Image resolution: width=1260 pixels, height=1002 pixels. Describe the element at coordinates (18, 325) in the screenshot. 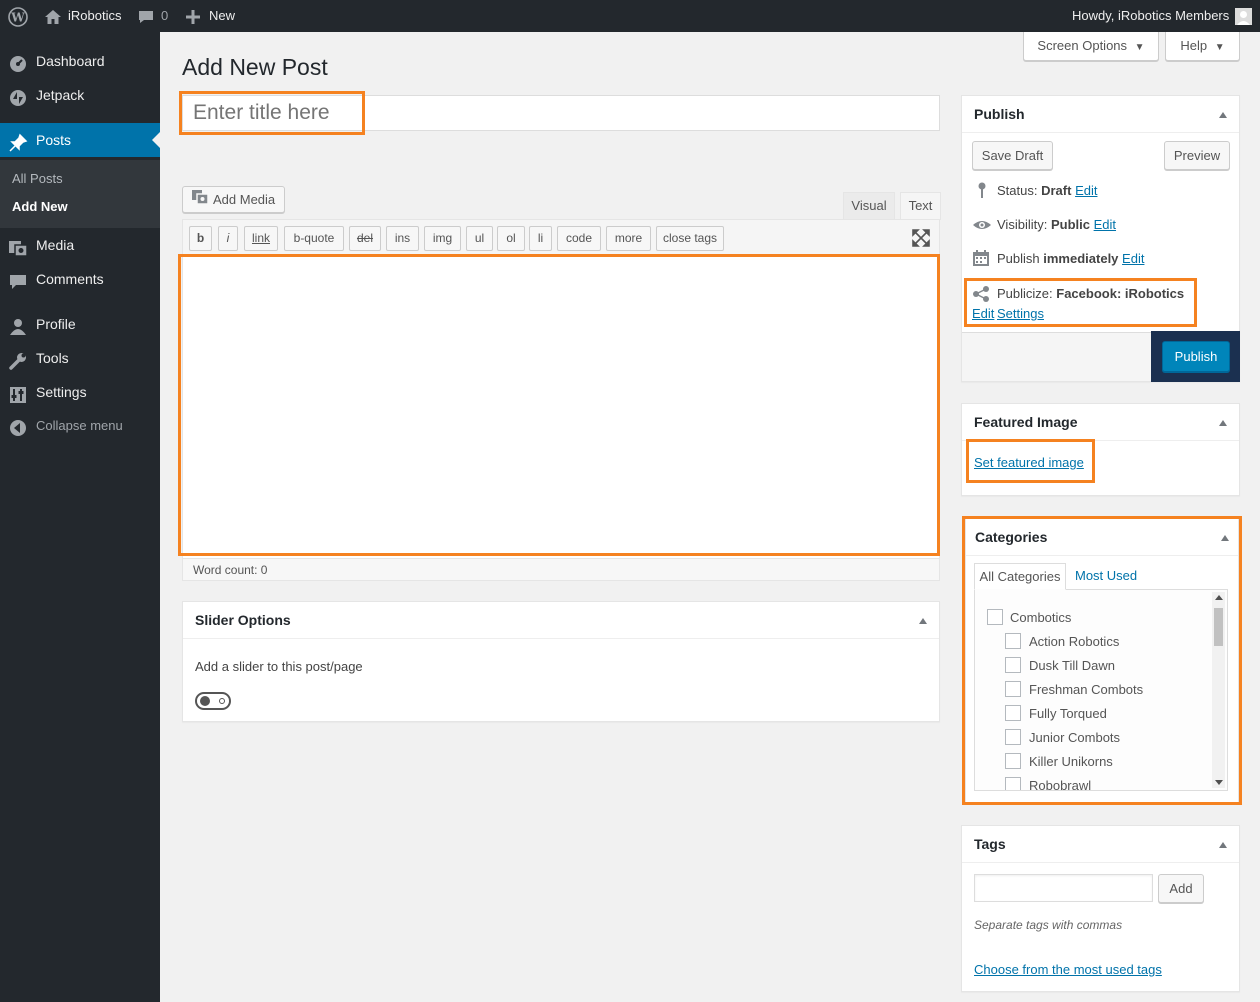

I see `user-icon` at that location.